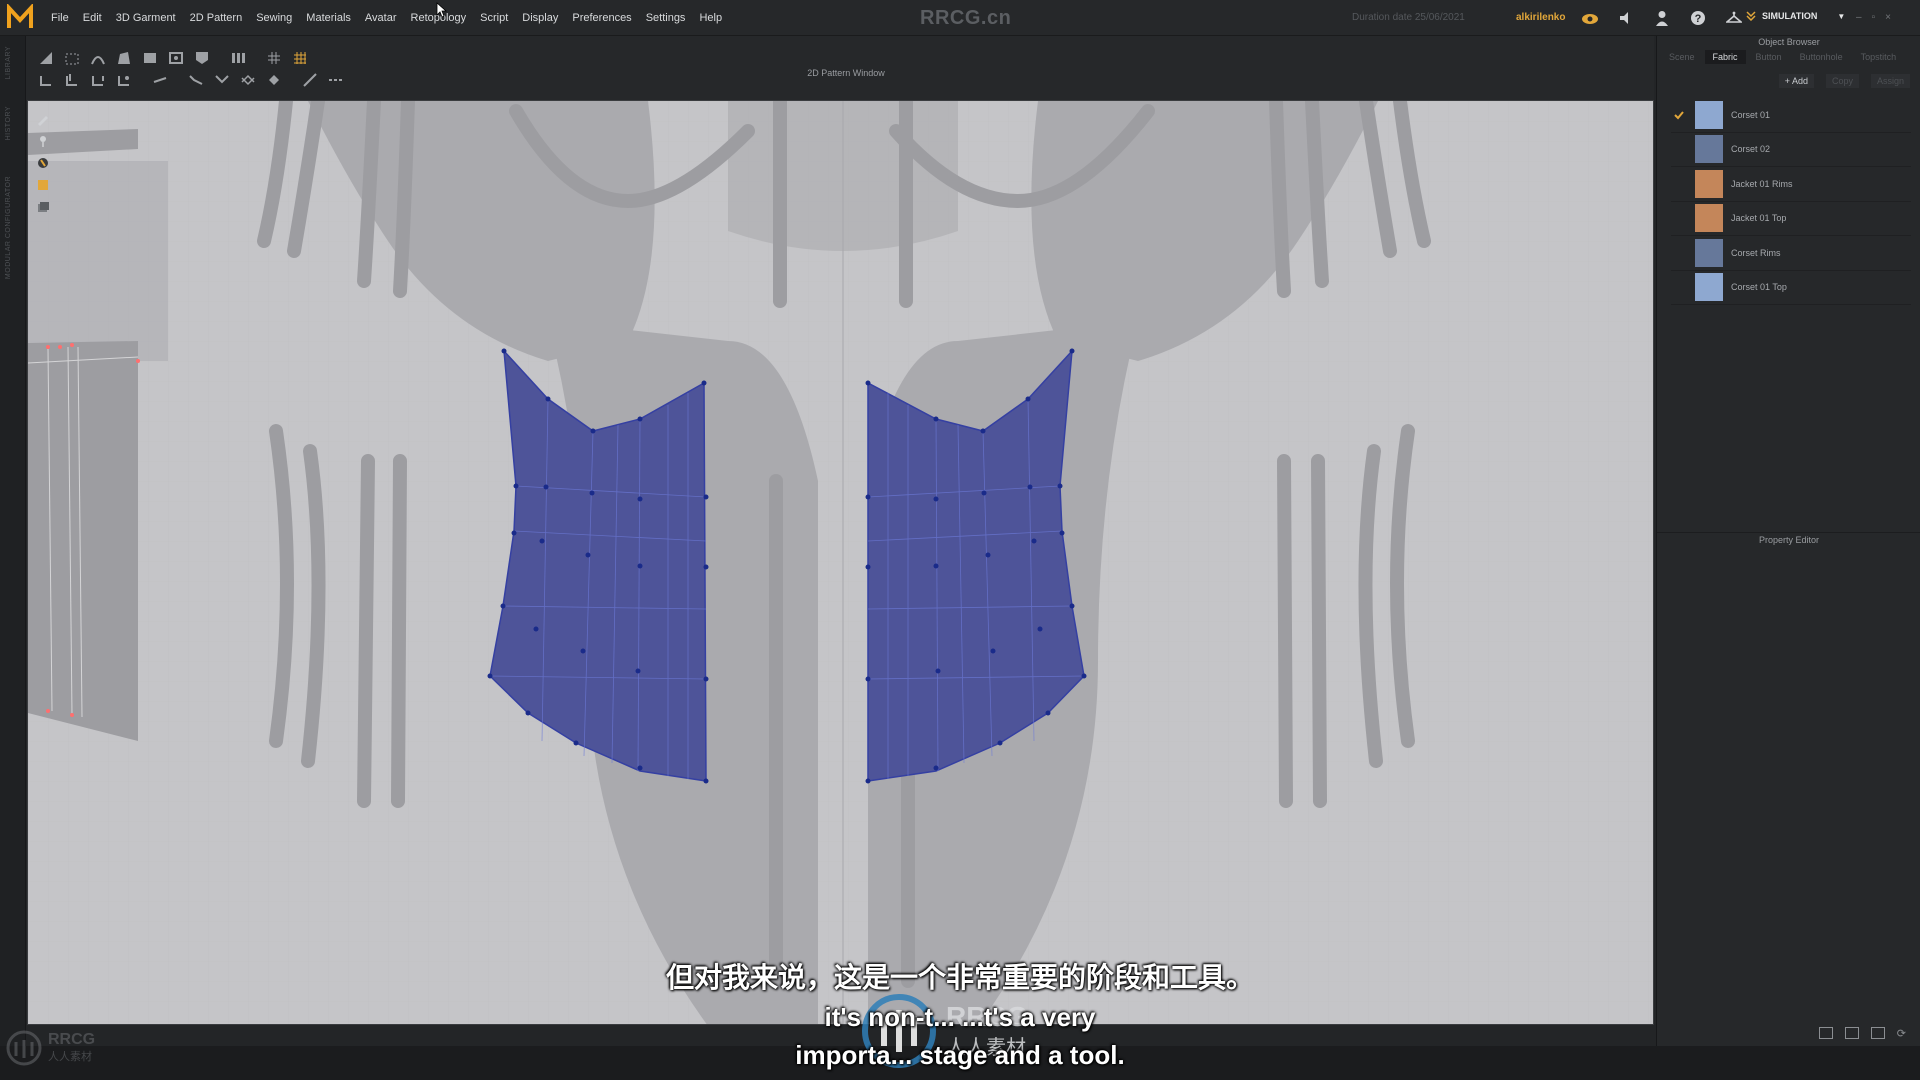 This screenshot has width=1920, height=1080. I want to click on user-icon, so click(1662, 18).